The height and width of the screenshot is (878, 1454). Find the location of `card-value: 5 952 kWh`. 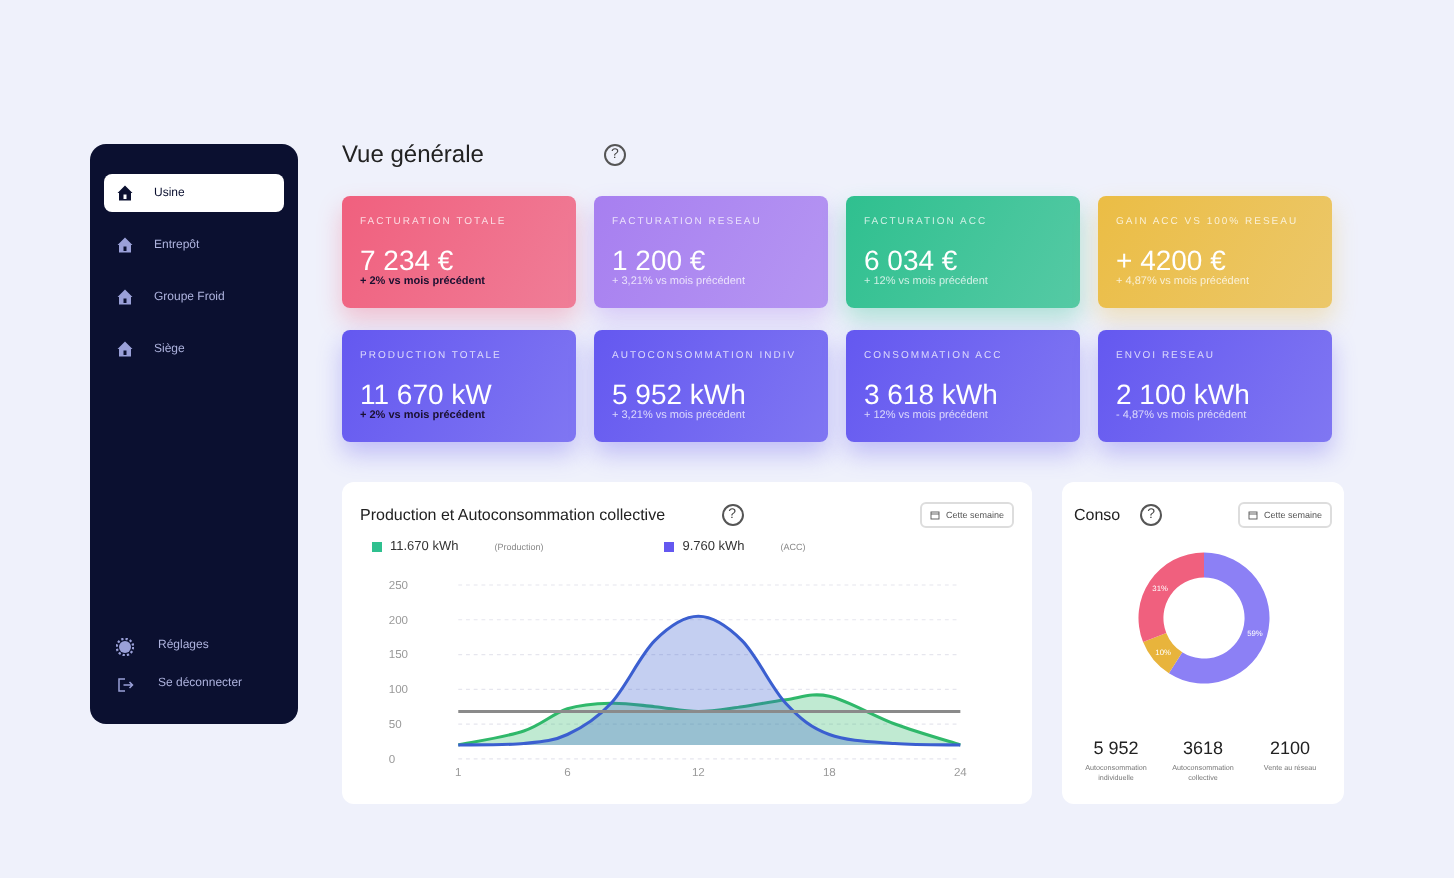

card-value: 5 952 kWh is located at coordinates (680, 394).